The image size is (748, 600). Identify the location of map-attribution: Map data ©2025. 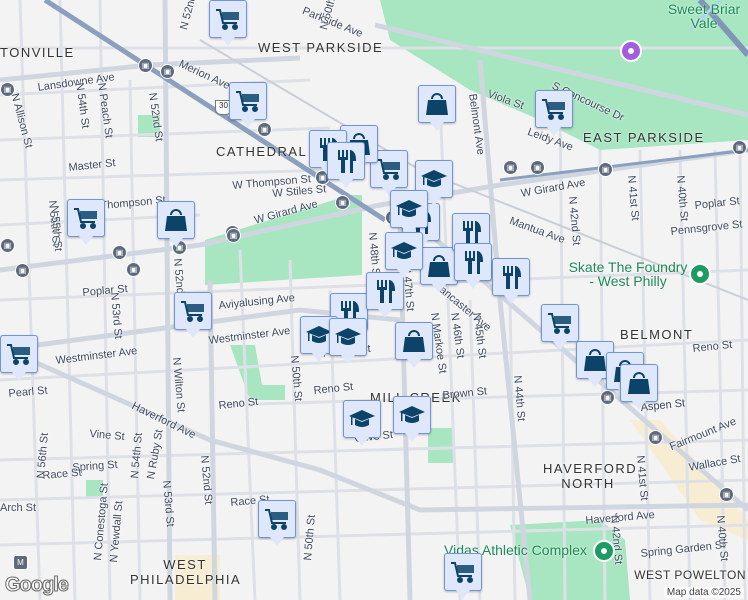
(703, 592).